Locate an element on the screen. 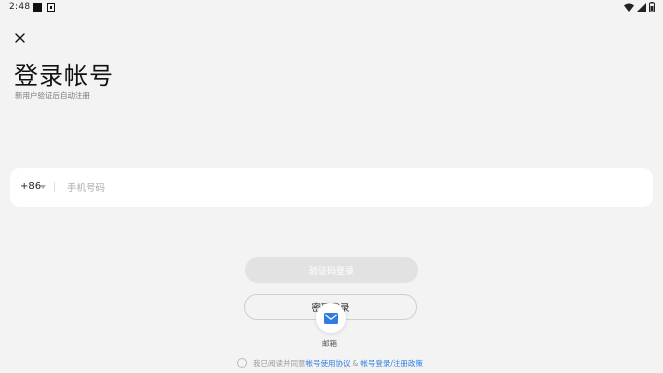  email-login-button is located at coordinates (331, 318).